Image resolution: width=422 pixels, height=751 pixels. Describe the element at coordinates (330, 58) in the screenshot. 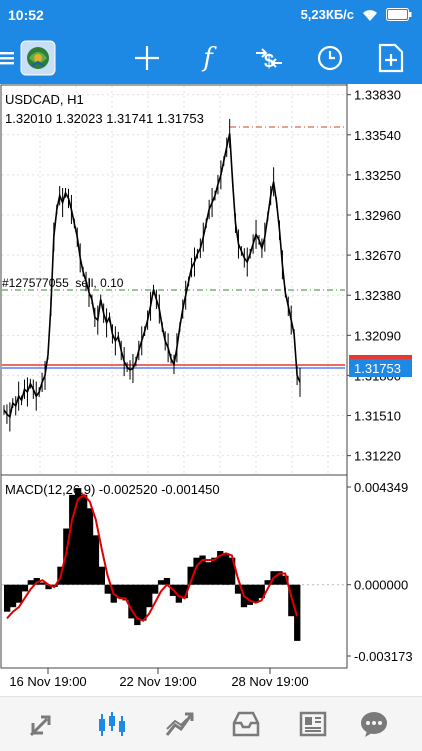

I see `clock-icon` at that location.